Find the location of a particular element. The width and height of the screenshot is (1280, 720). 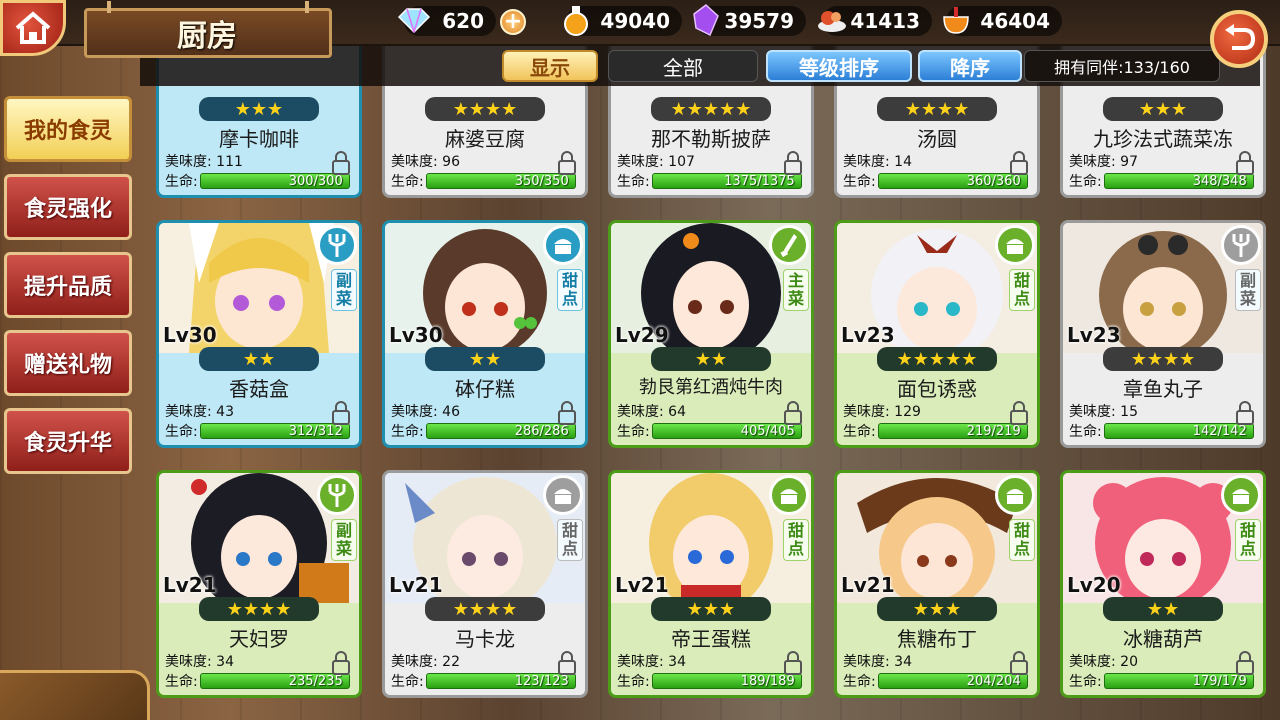

hp-row: 生命: 219/219 is located at coordinates (935, 431).